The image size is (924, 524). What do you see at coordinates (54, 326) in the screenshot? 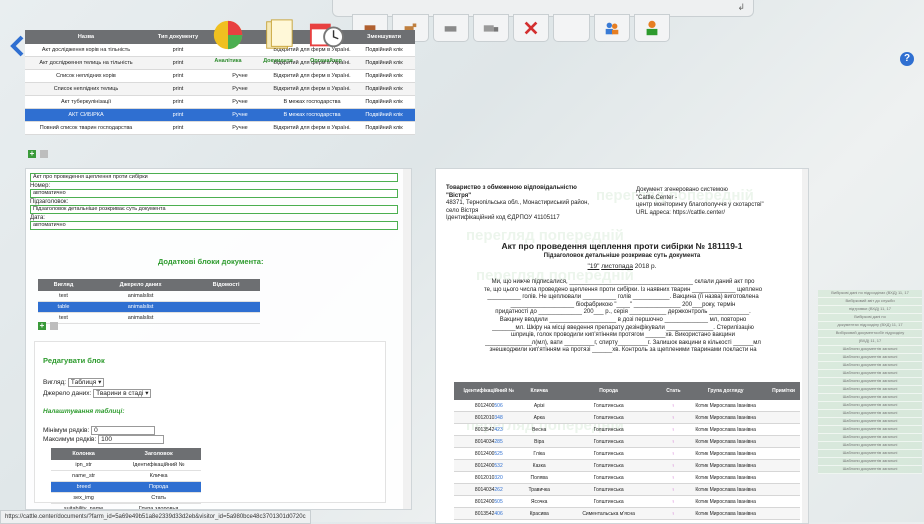
I see `delete-block-button` at bounding box center [54, 326].